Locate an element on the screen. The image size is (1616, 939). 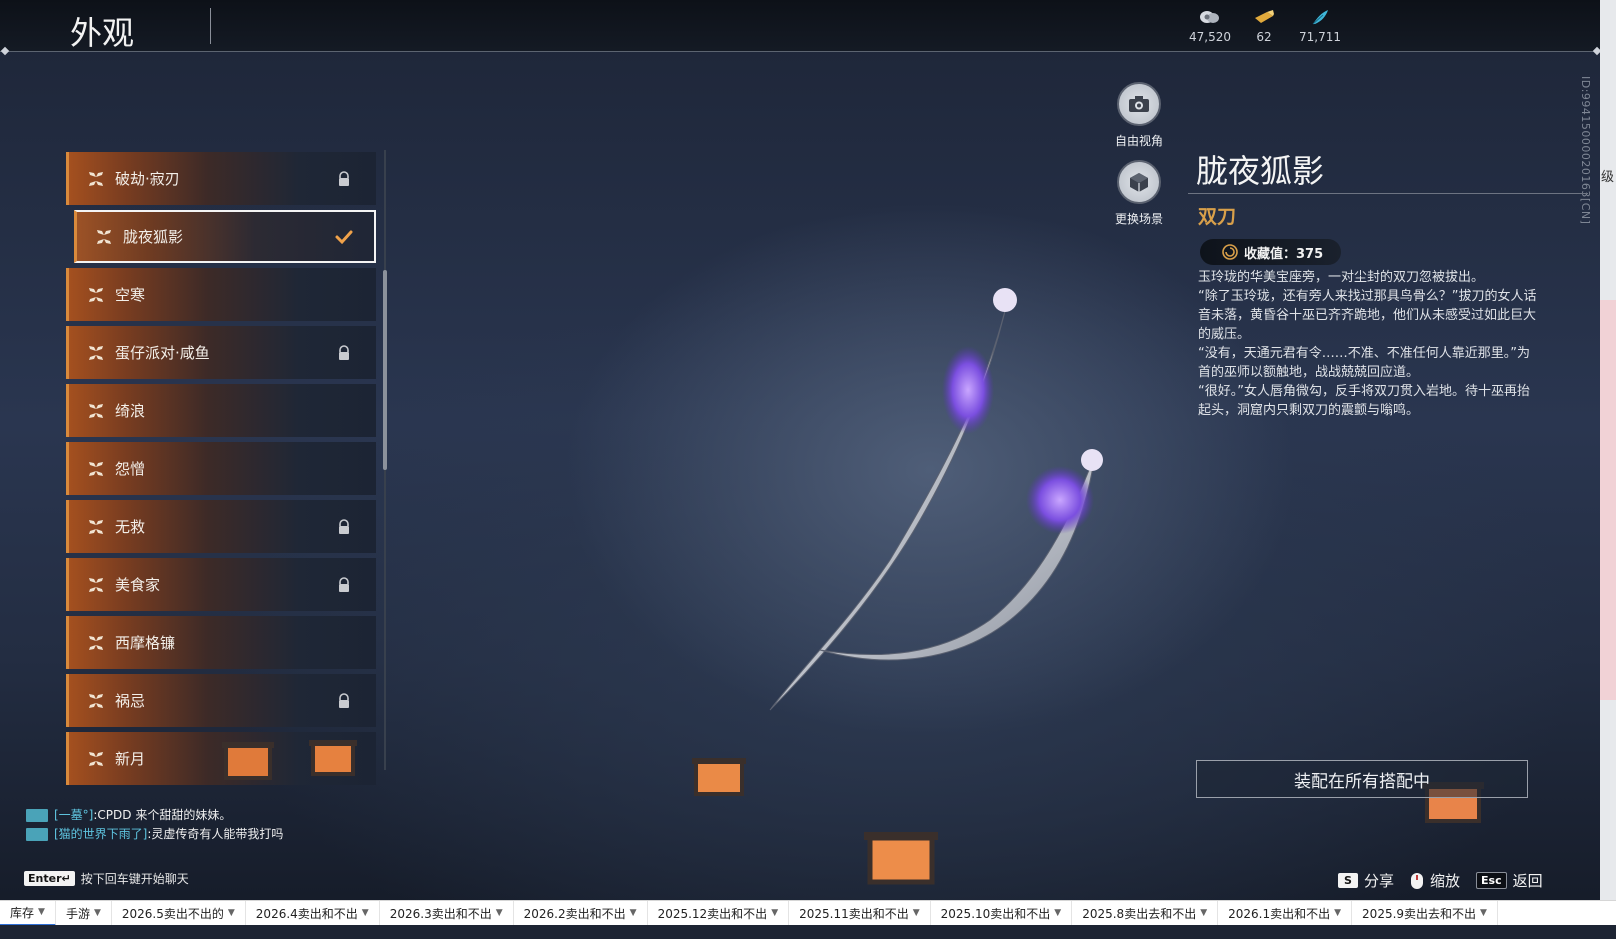
player-id-text: ID:99415000020163[CN] is located at coordinates (1585, 150).